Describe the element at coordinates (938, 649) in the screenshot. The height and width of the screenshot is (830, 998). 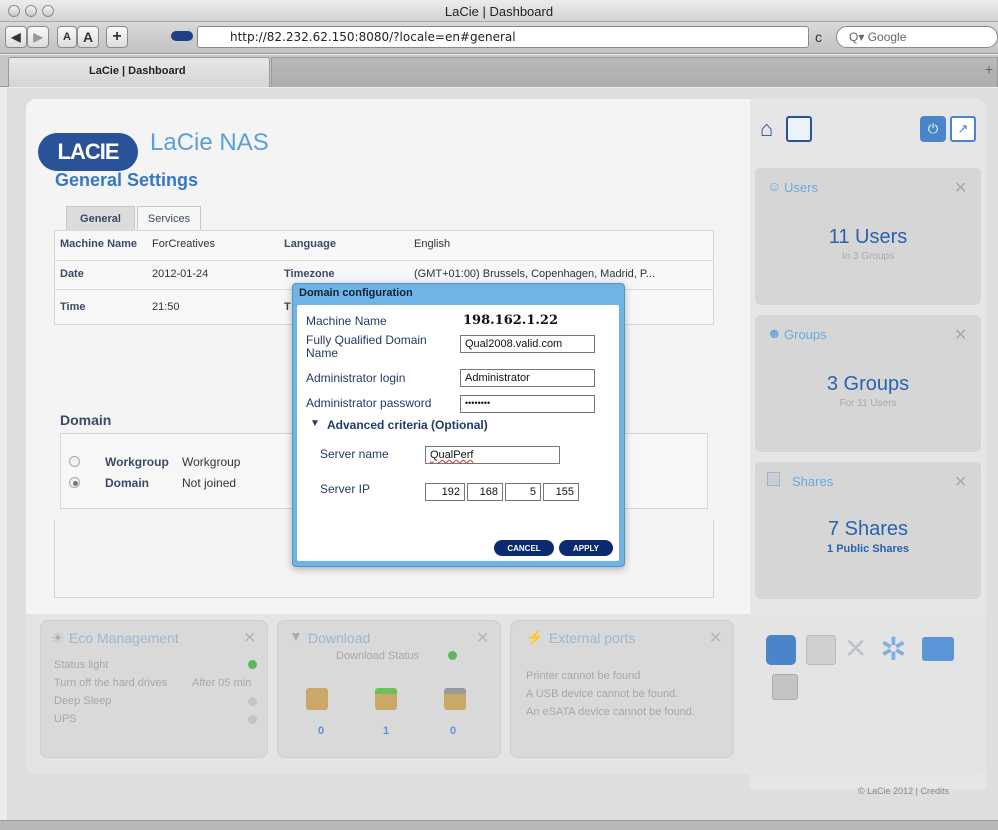
I see `network-icon` at that location.